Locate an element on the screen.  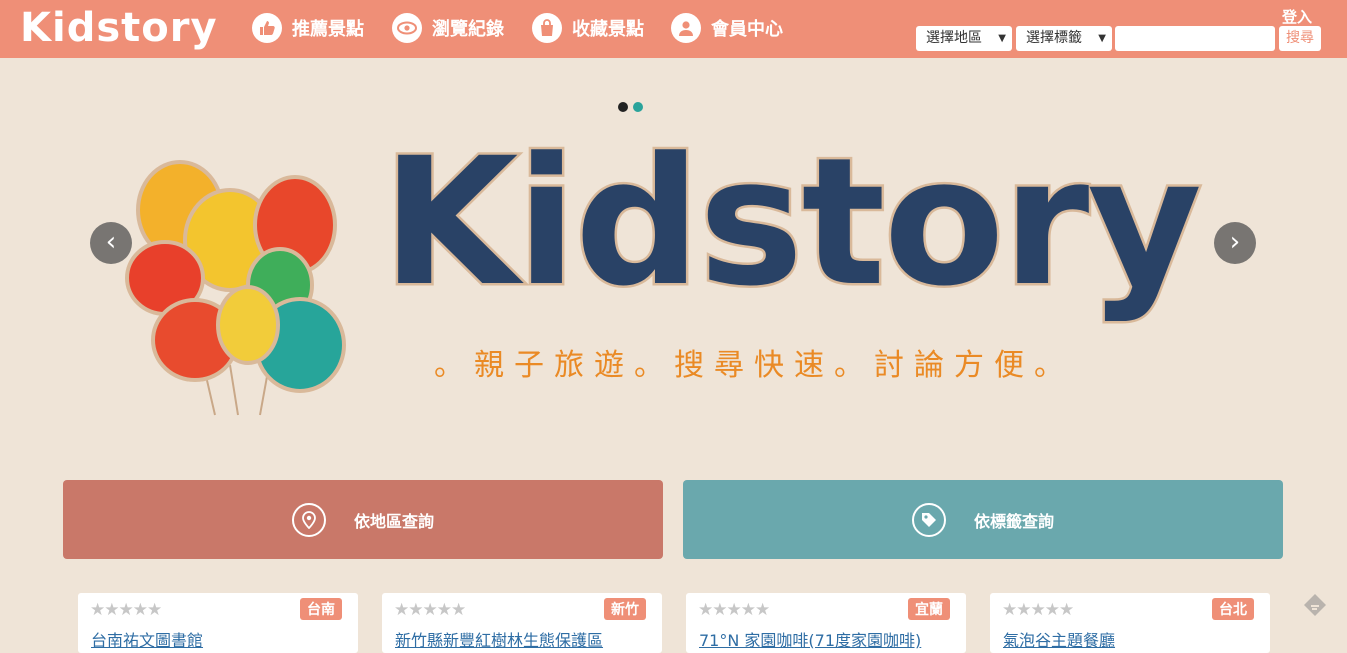
balloons-illustration is located at coordinates (235, 288).